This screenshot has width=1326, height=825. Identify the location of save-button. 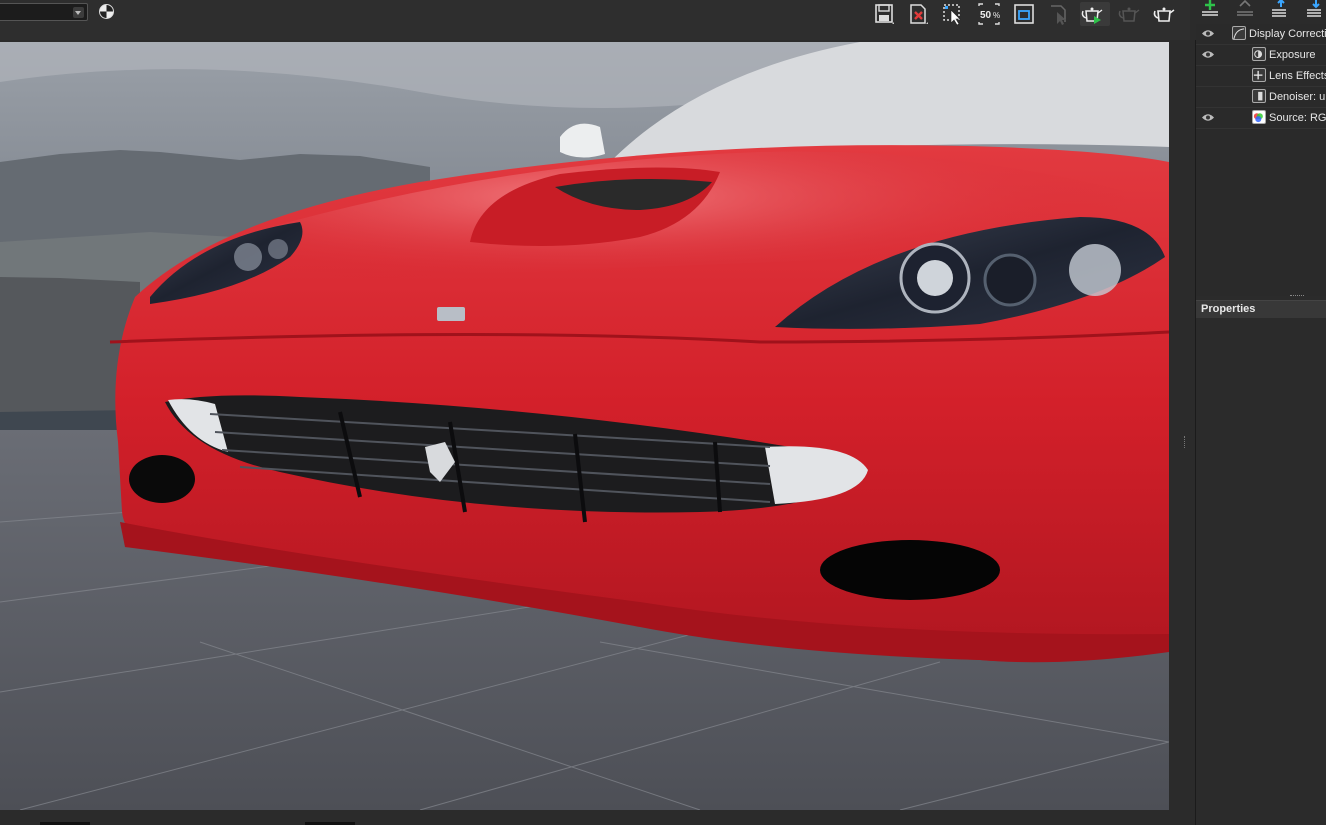
(884, 14).